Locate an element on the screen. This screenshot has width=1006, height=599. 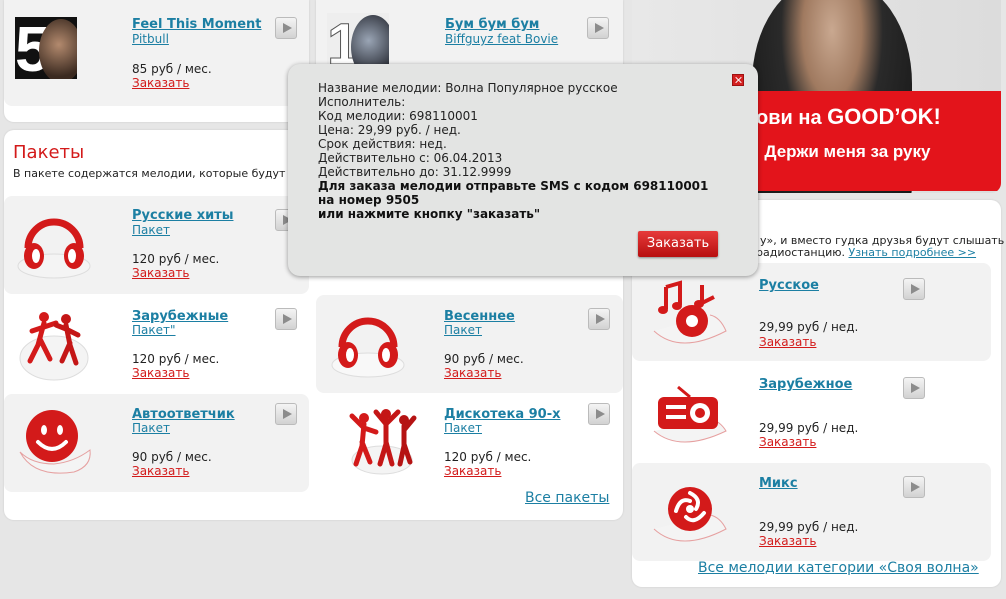
package-title-link: Весеннее is located at coordinates (479, 316).